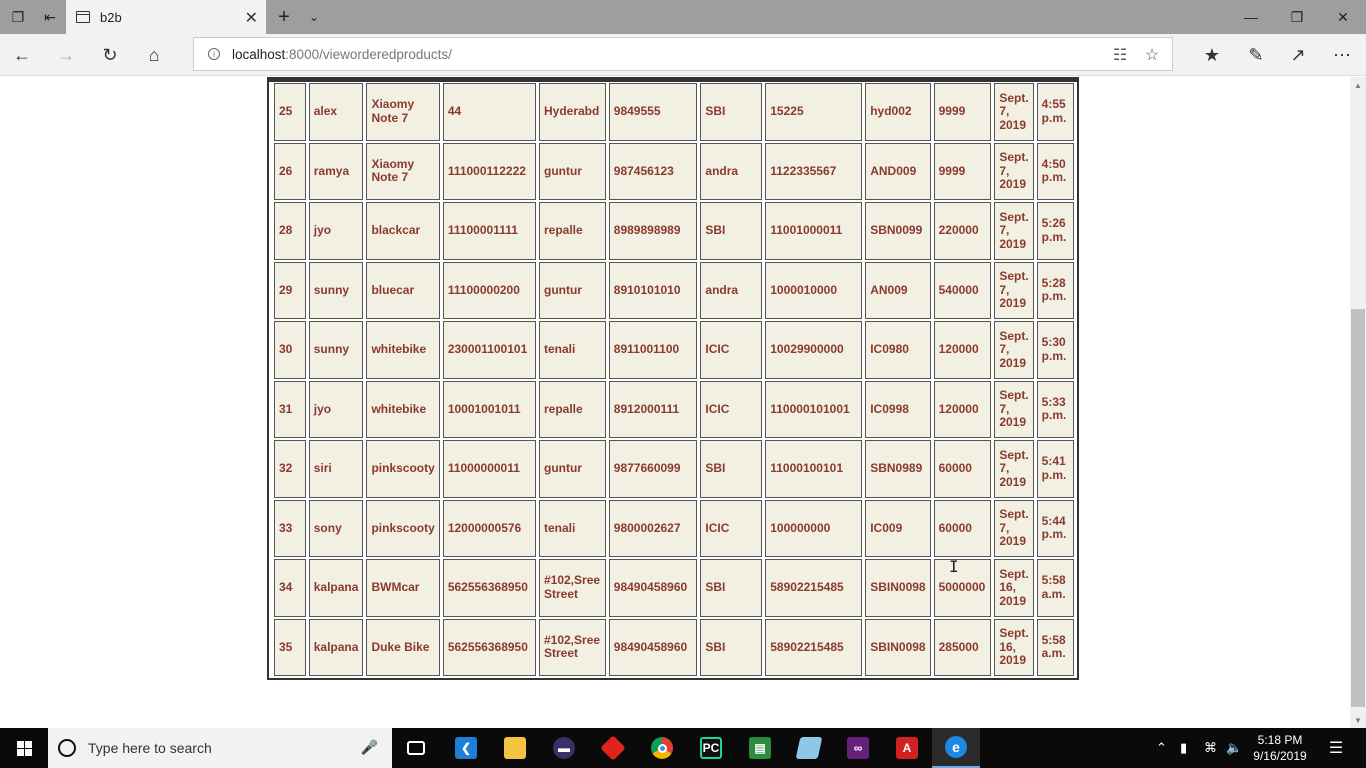  I want to click on clock-time: 5:18 PM, so click(1280, 740).